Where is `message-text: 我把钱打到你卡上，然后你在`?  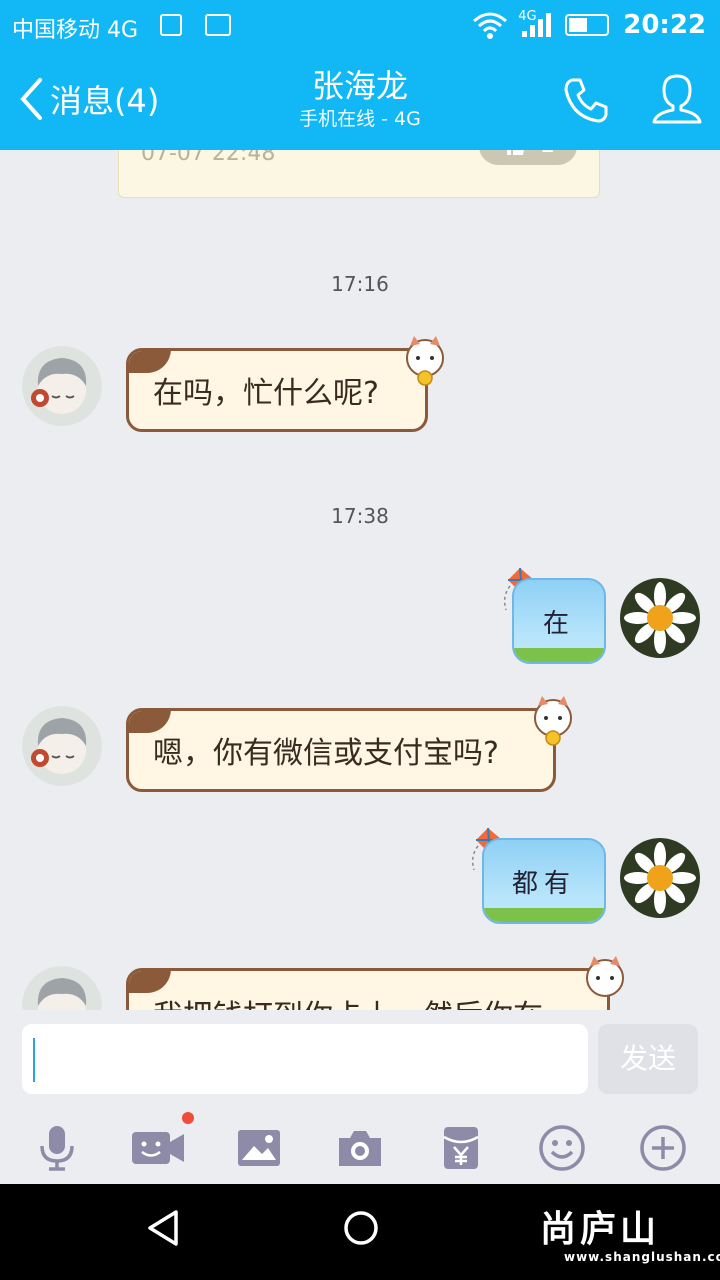
message-text: 我把钱打到你卡上，然后你在 is located at coordinates (348, 1000).